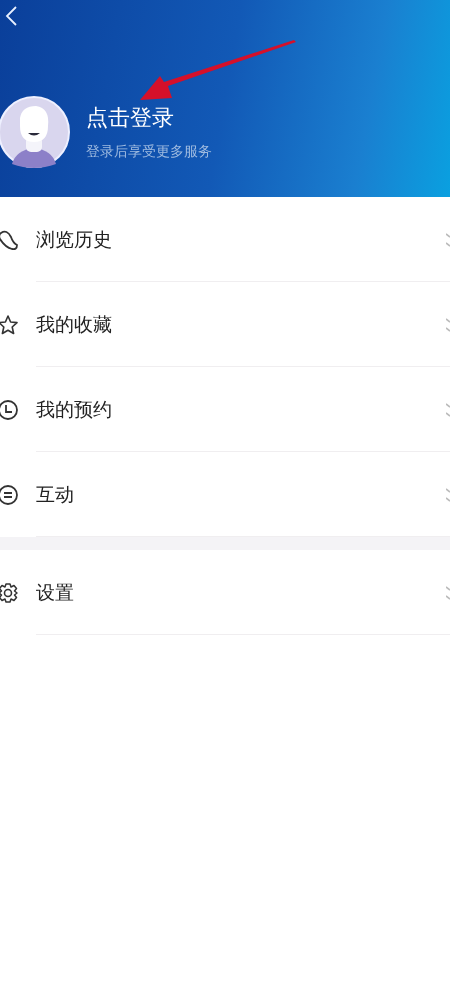 This screenshot has height=1001, width=450. I want to click on loop-icon, so click(9, 239).